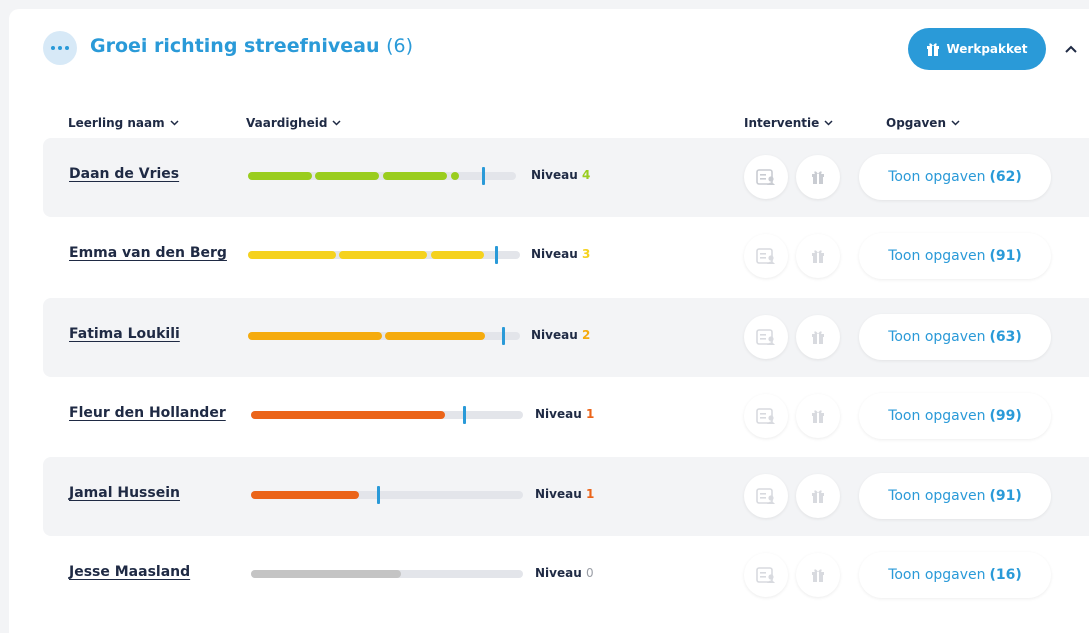  Describe the element at coordinates (561, 175) in the screenshot. I see `niveau-label: Niveau 4` at that location.